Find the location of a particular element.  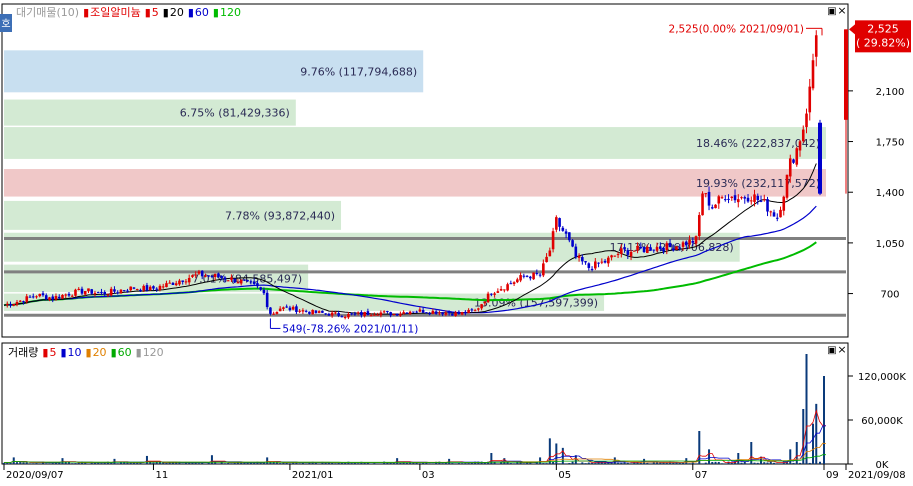

legend-entry: 조일알미늄 is located at coordinates (115, 12).